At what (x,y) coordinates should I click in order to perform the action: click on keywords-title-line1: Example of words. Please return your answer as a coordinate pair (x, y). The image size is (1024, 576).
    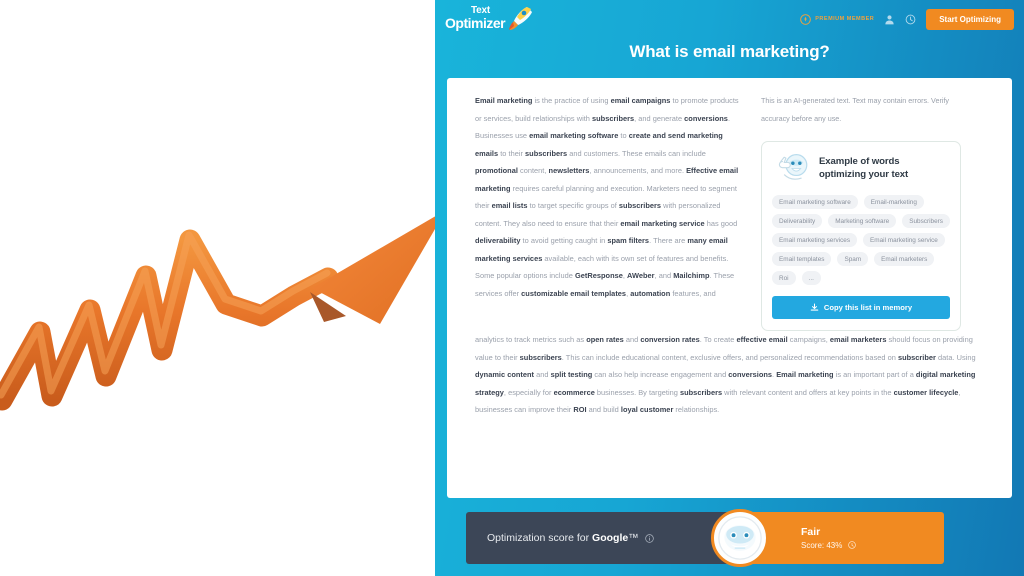
    Looking at the image, I should click on (859, 161).